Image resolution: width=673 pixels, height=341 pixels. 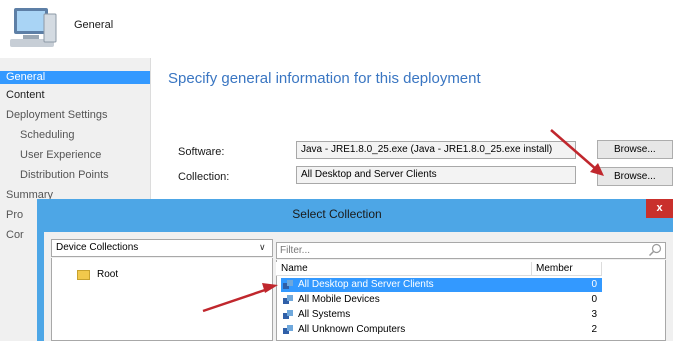 I want to click on arrow-to-browse-icon, so click(x=577, y=152).